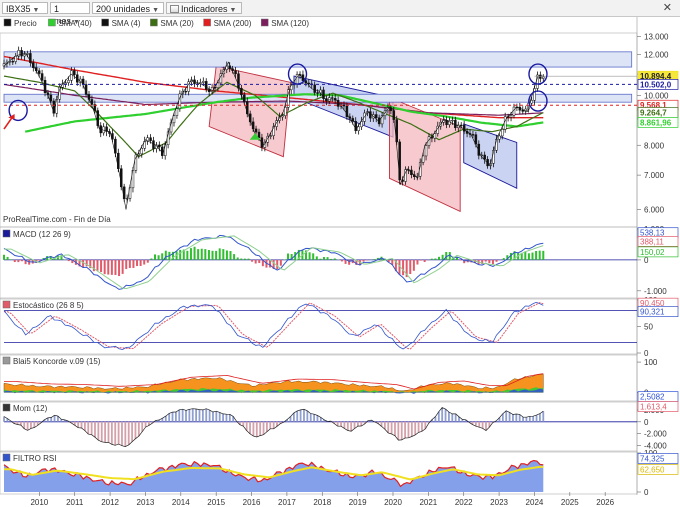  Describe the element at coordinates (252, 502) in the screenshot. I see `x-tick-label: 2016` at that location.